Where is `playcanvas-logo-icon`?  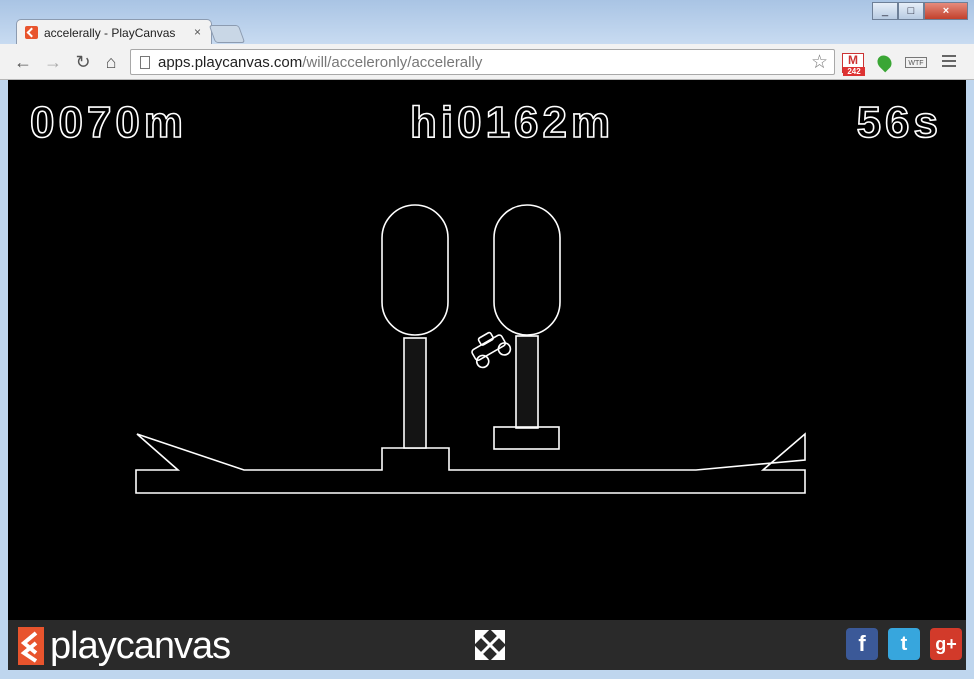 playcanvas-logo-icon is located at coordinates (31, 646).